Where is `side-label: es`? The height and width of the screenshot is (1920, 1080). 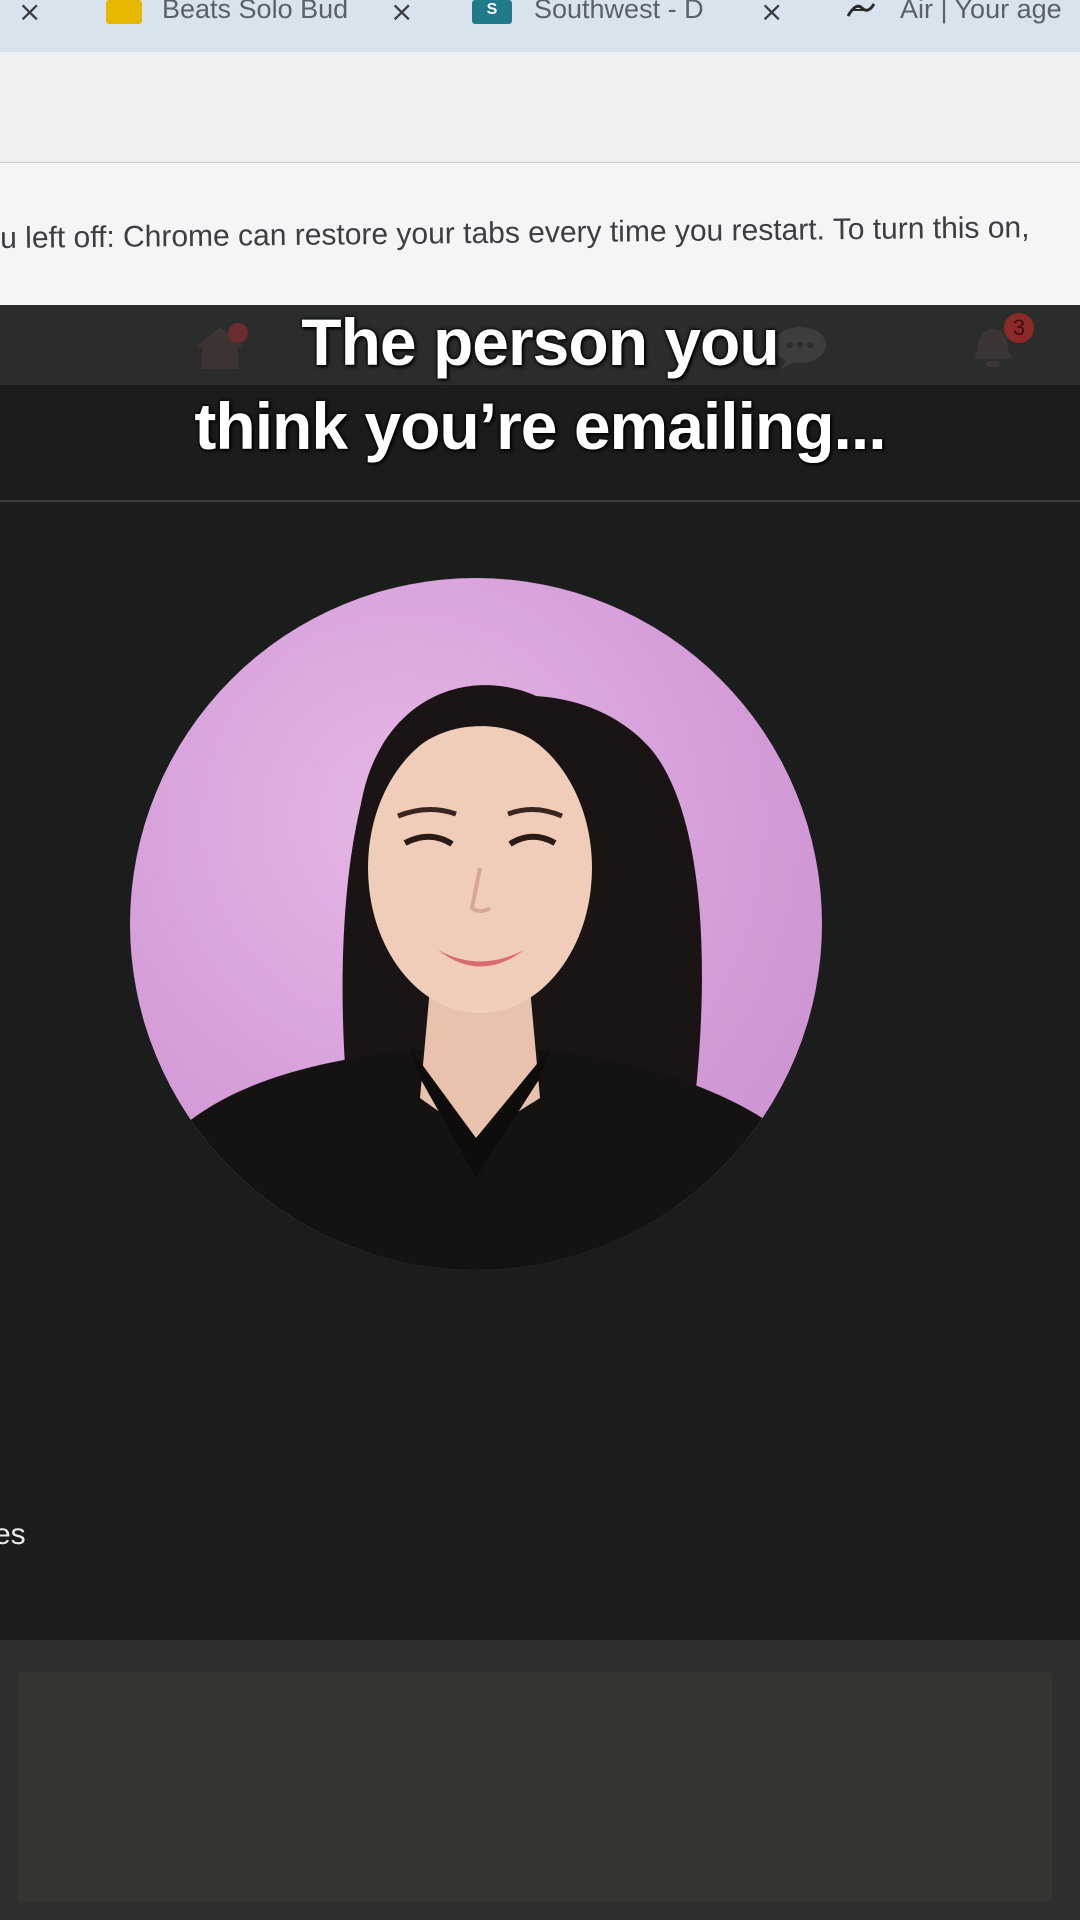 side-label: es is located at coordinates (13, 1534).